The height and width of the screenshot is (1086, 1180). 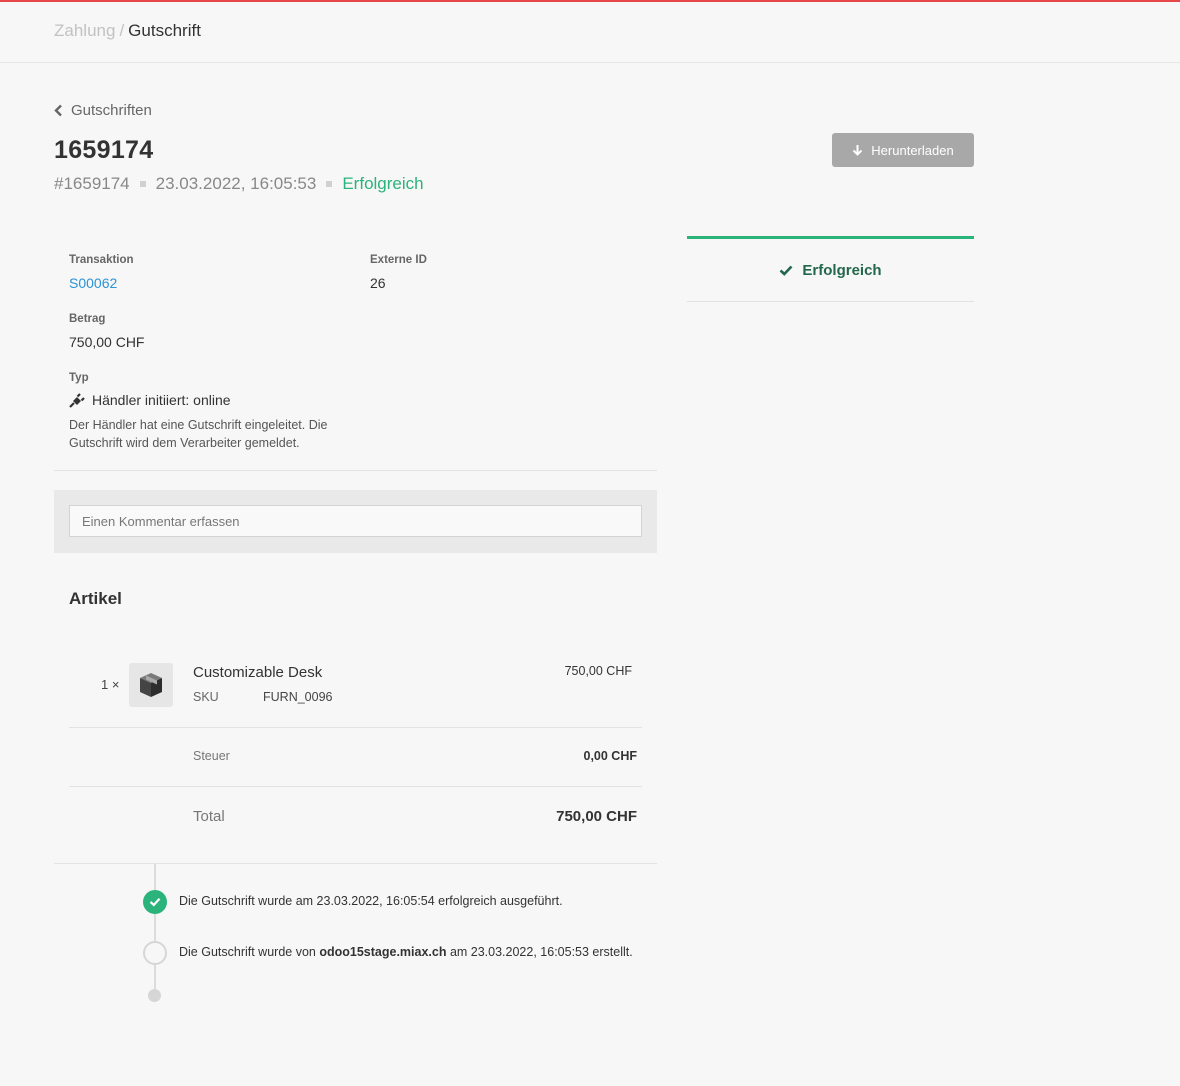 I want to click on meta-reference: #1659174, so click(x=92, y=183).